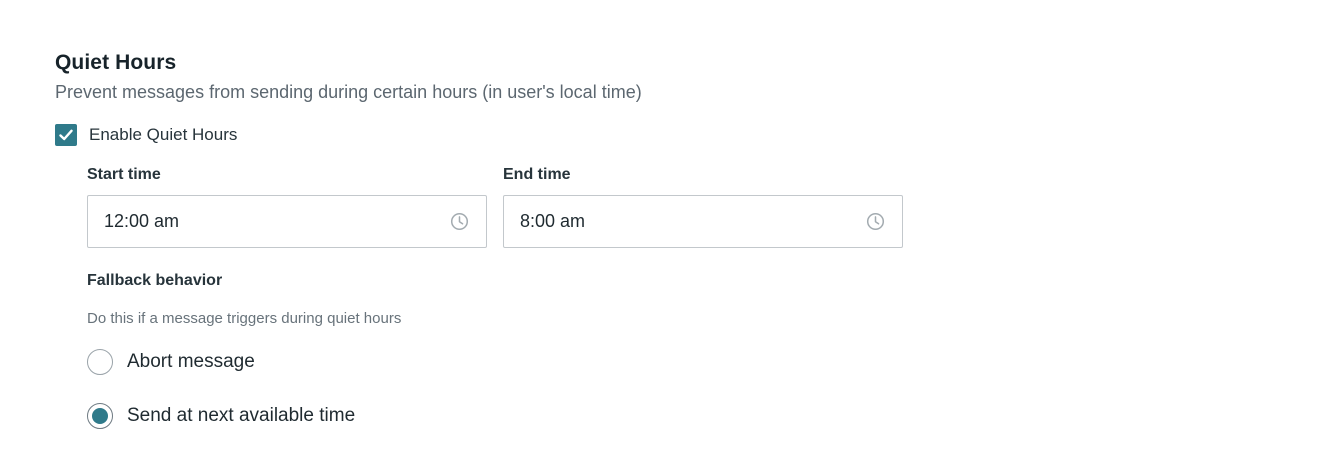 This screenshot has height=474, width=1332. I want to click on check-icon, so click(66, 134).